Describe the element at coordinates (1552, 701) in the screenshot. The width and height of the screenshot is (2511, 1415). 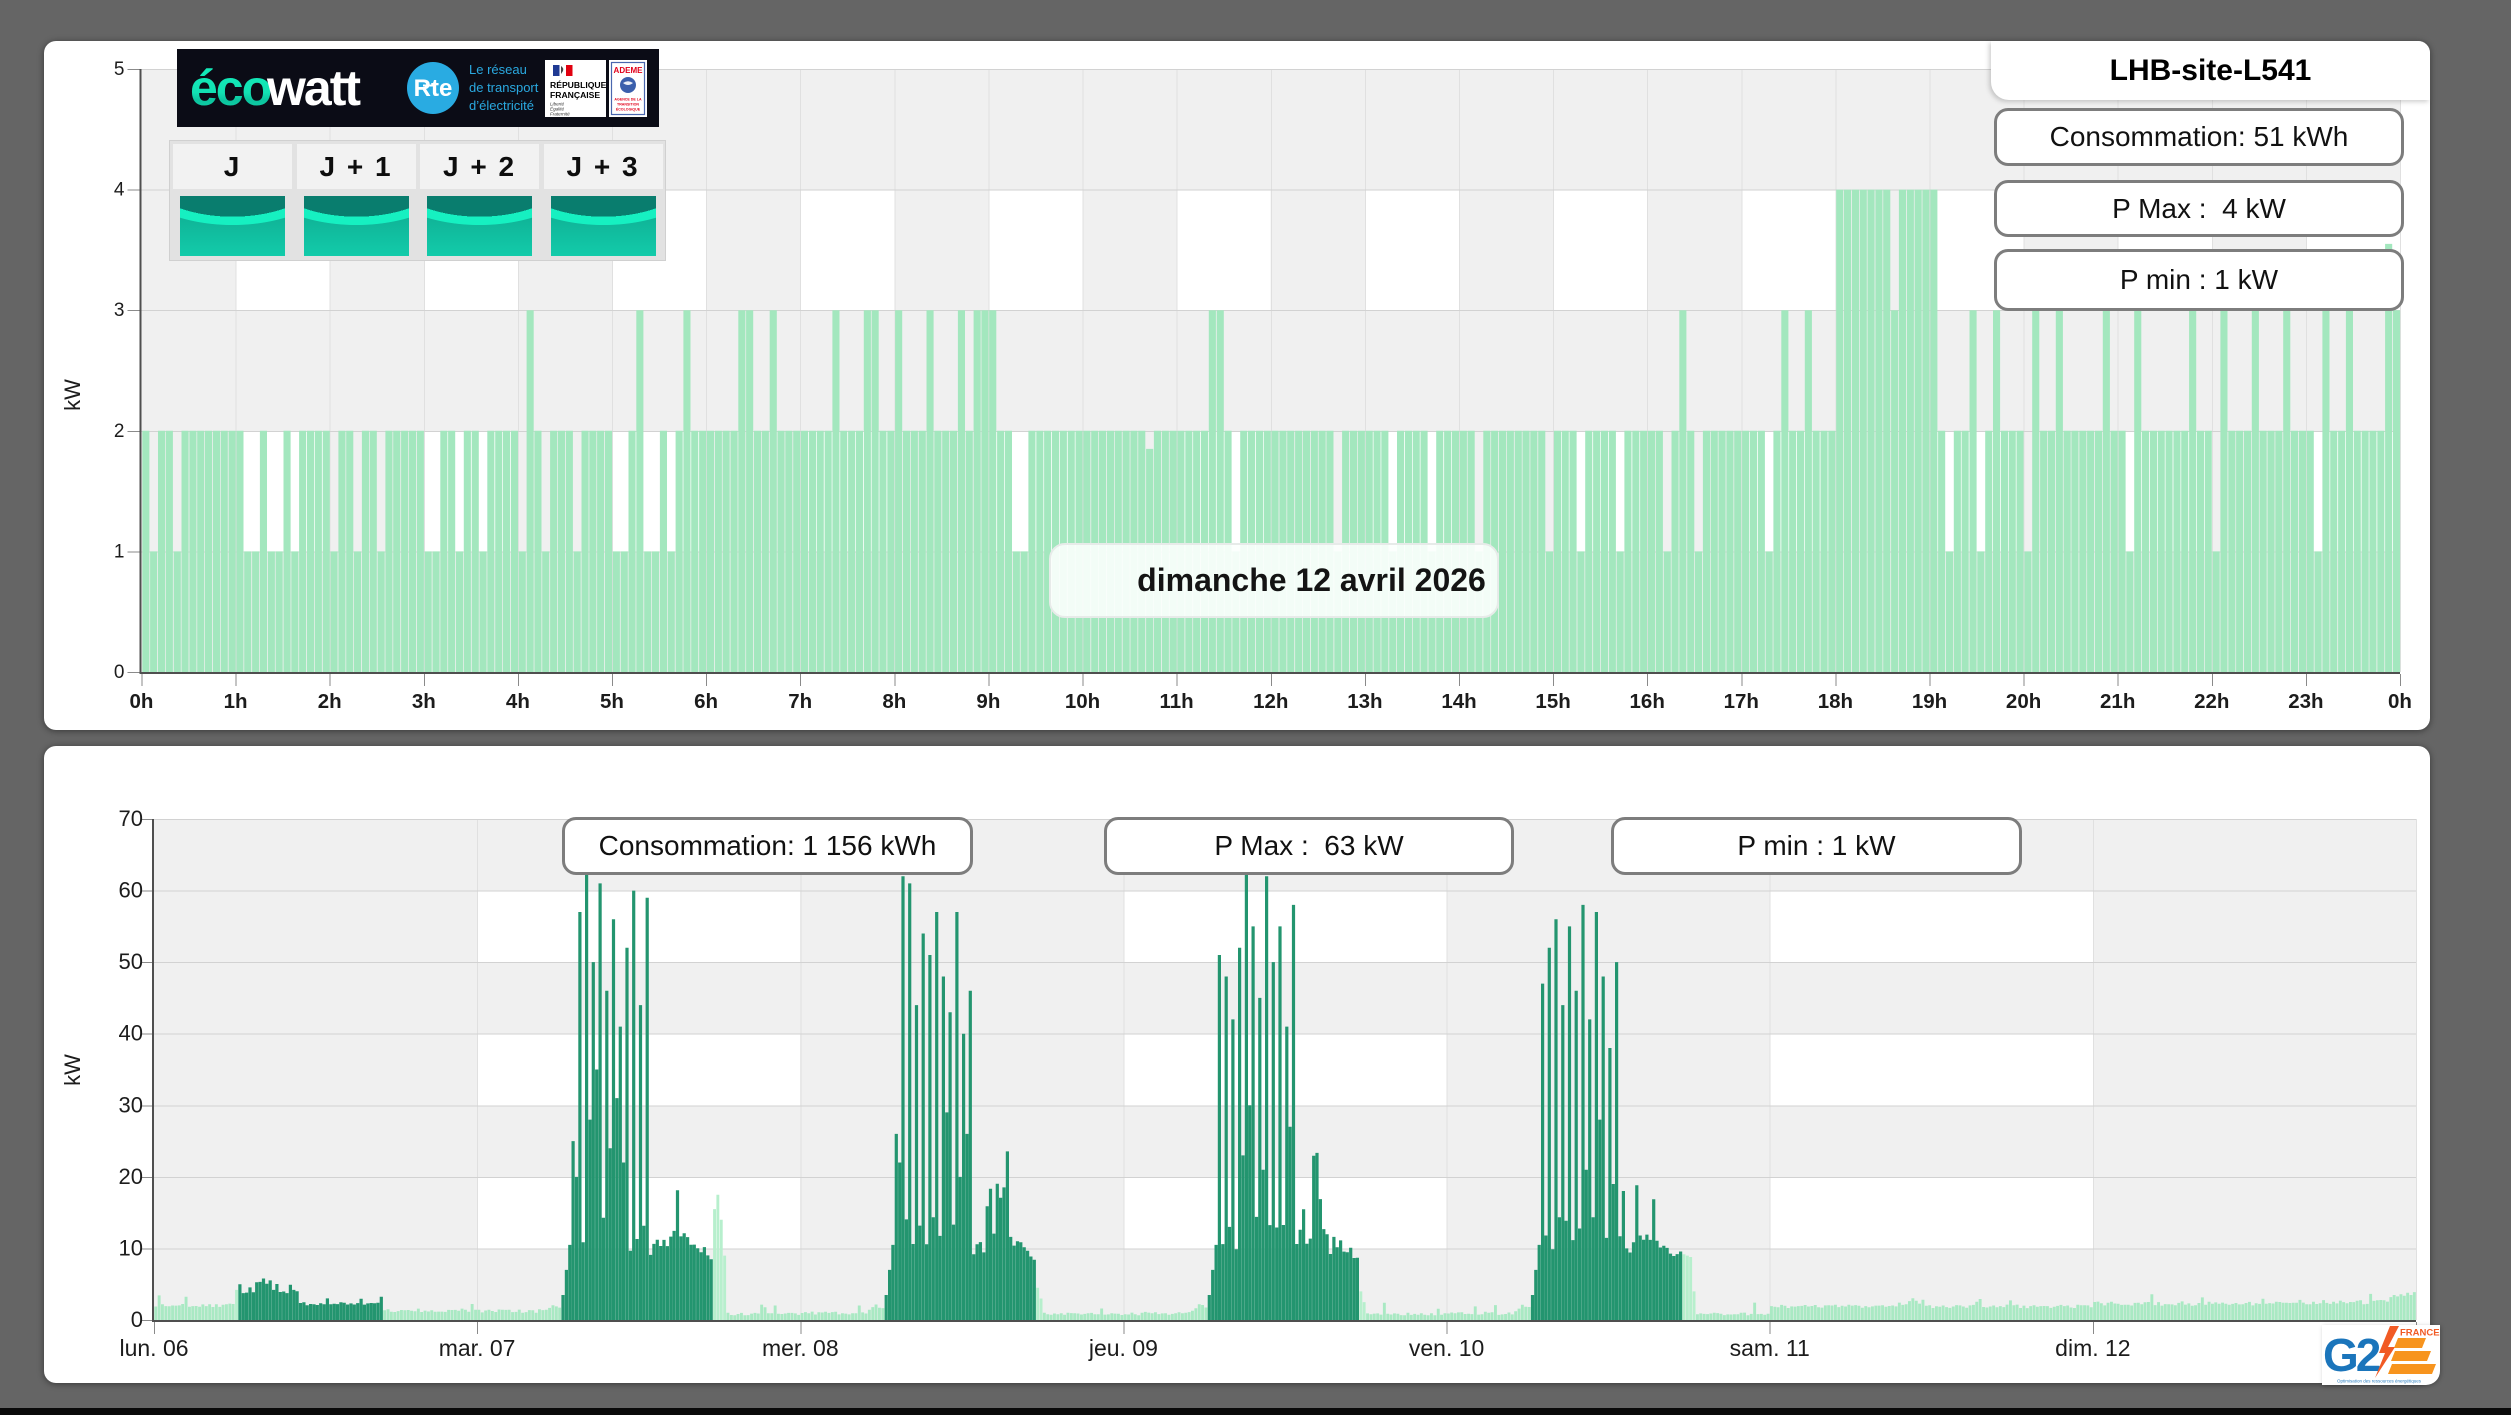
I see `svg-text: 15h` at that location.